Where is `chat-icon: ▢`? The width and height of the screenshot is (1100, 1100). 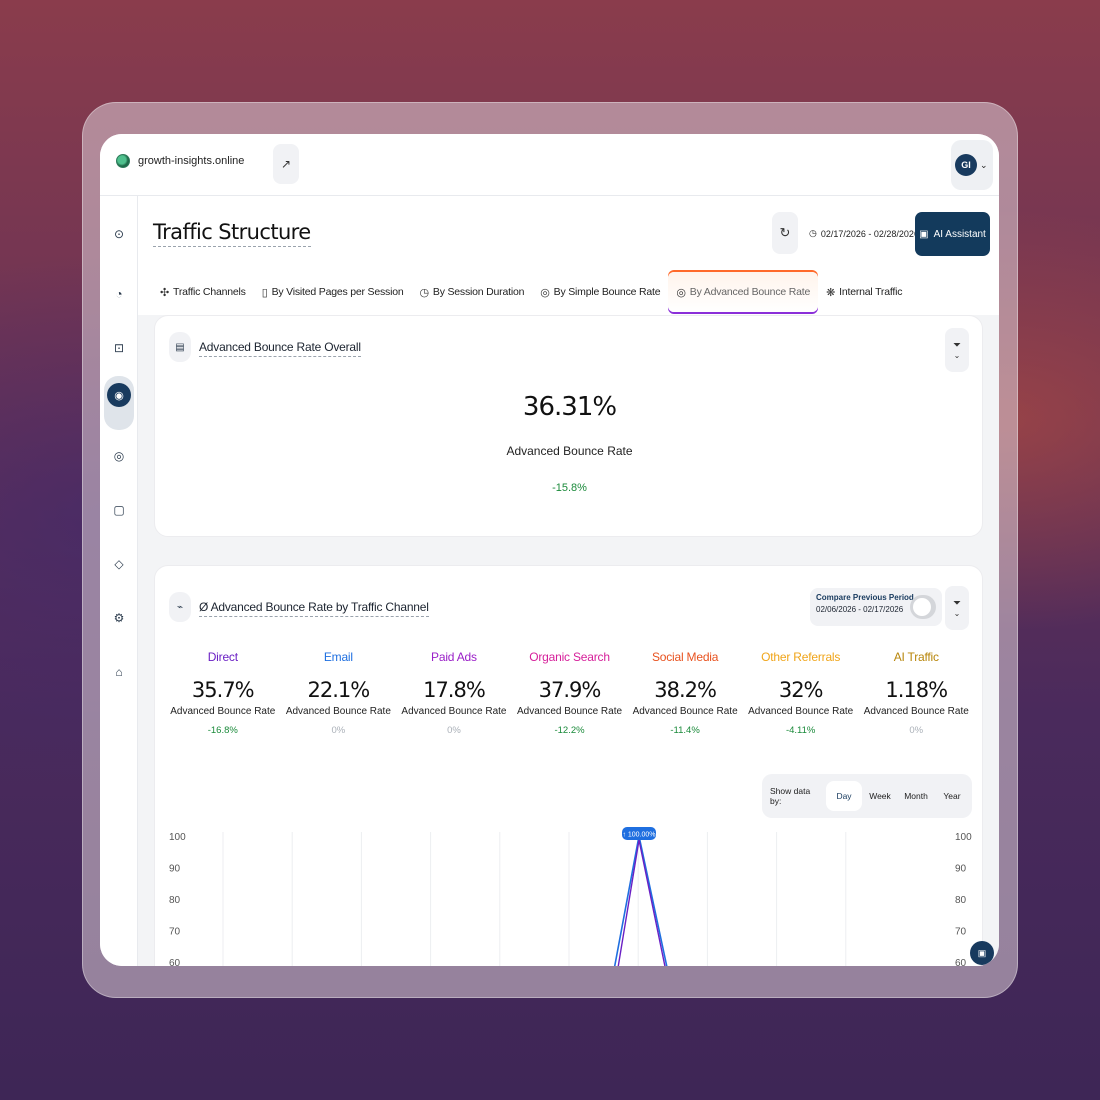 chat-icon: ▢ is located at coordinates (119, 510).